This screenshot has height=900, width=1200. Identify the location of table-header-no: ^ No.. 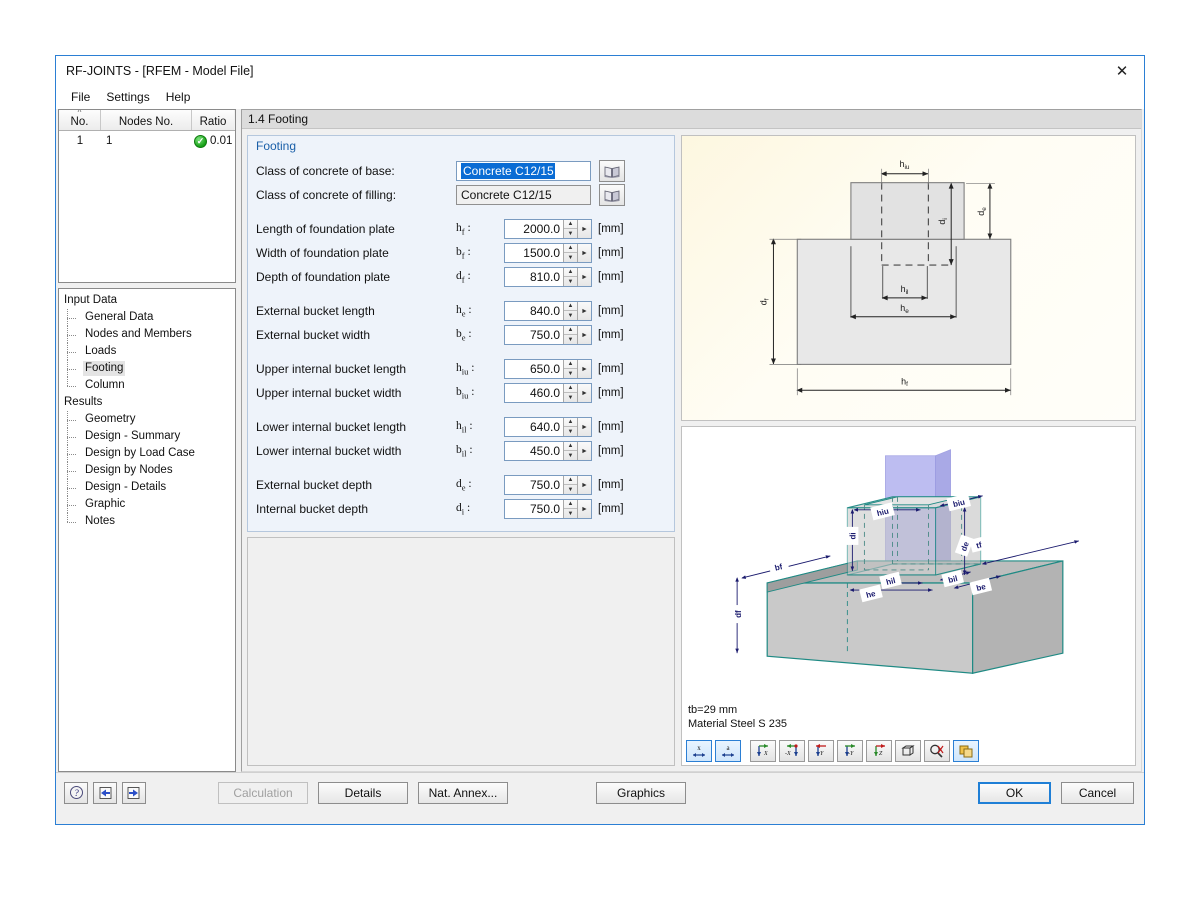
(80, 120).